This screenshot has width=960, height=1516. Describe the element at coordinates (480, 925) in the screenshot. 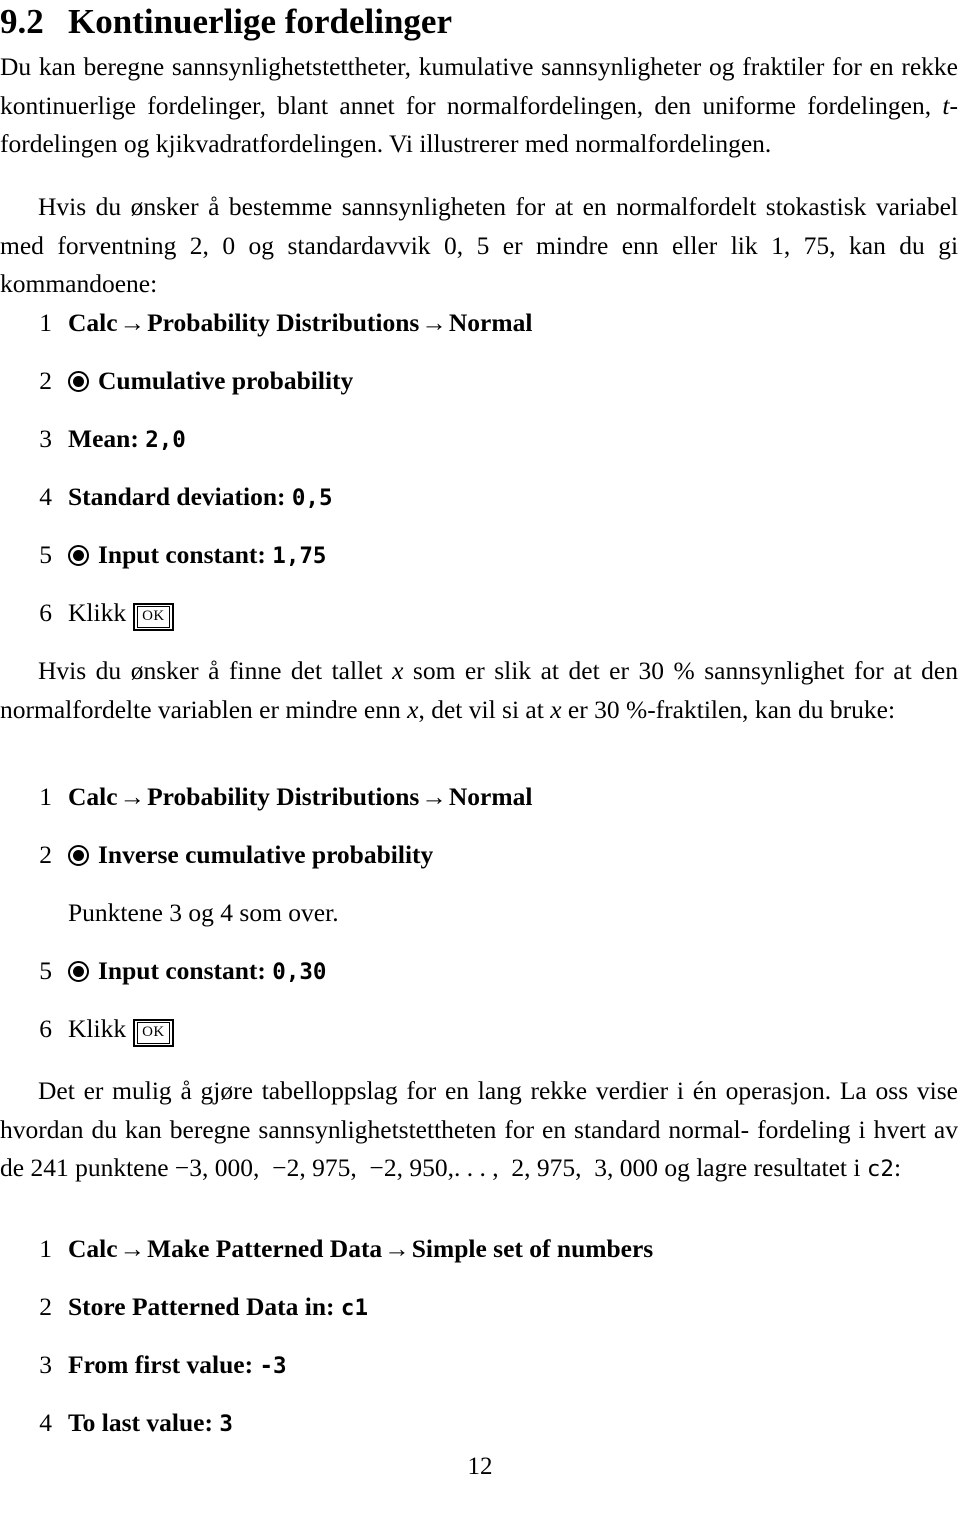

I see `list-item-note: Punktene 3 og 4 som over.` at that location.